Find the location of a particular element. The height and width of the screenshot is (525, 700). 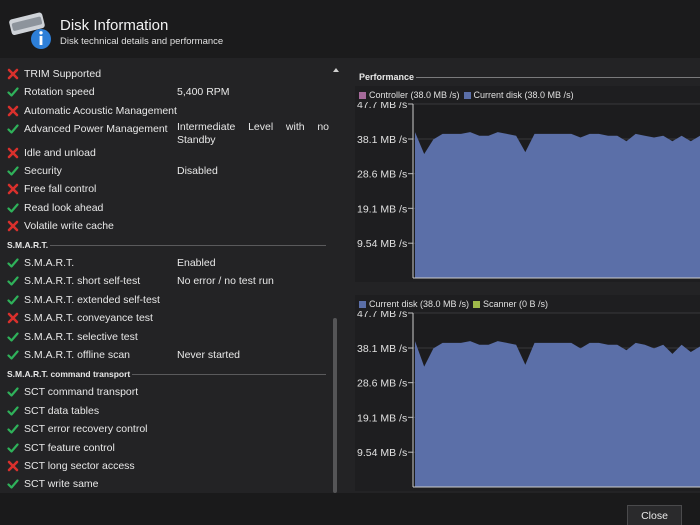

feature-label: S.M.A.R.T. extended self-test is located at coordinates (92, 300).